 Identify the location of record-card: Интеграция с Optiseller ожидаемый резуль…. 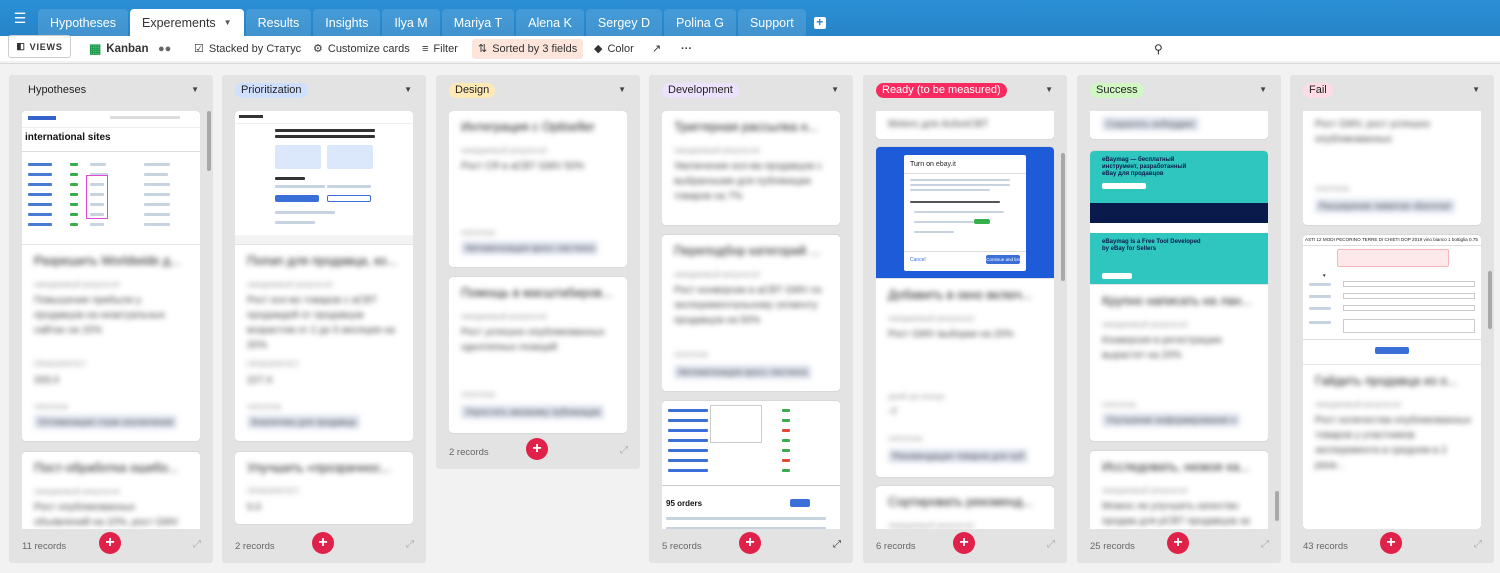
(538, 189).